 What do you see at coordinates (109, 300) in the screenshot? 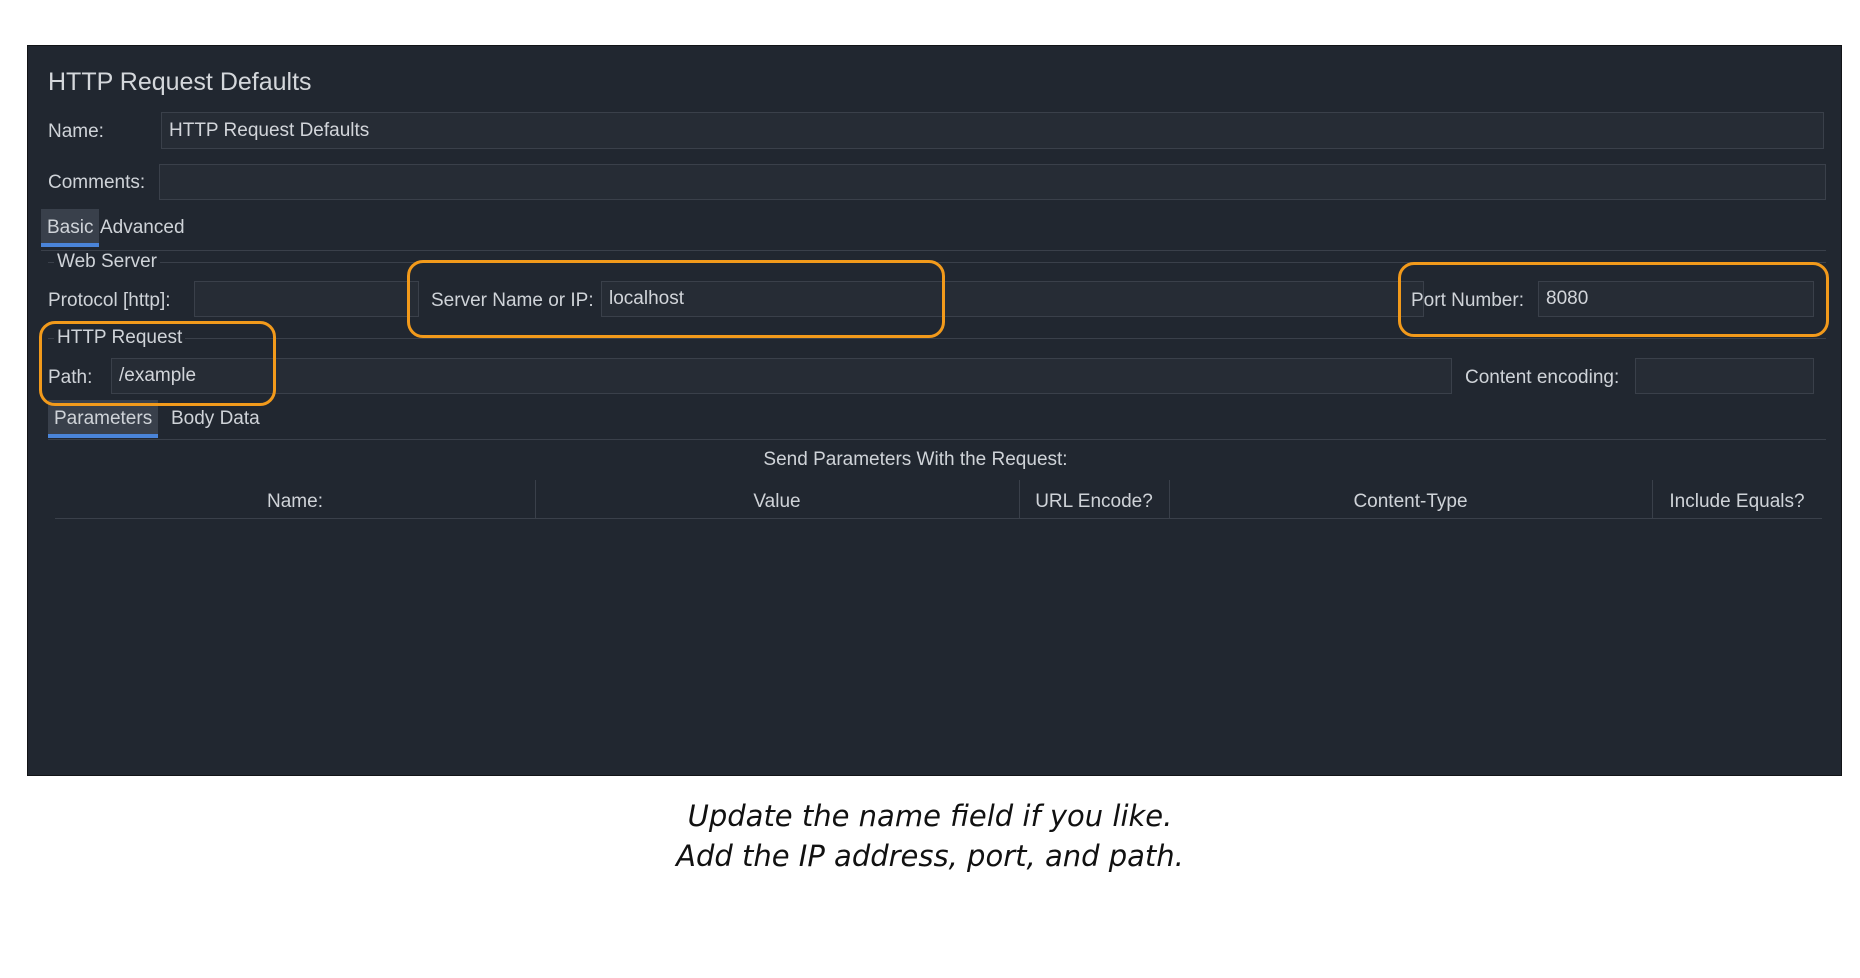
I see `protocol-label: Protocol [http]:` at bounding box center [109, 300].